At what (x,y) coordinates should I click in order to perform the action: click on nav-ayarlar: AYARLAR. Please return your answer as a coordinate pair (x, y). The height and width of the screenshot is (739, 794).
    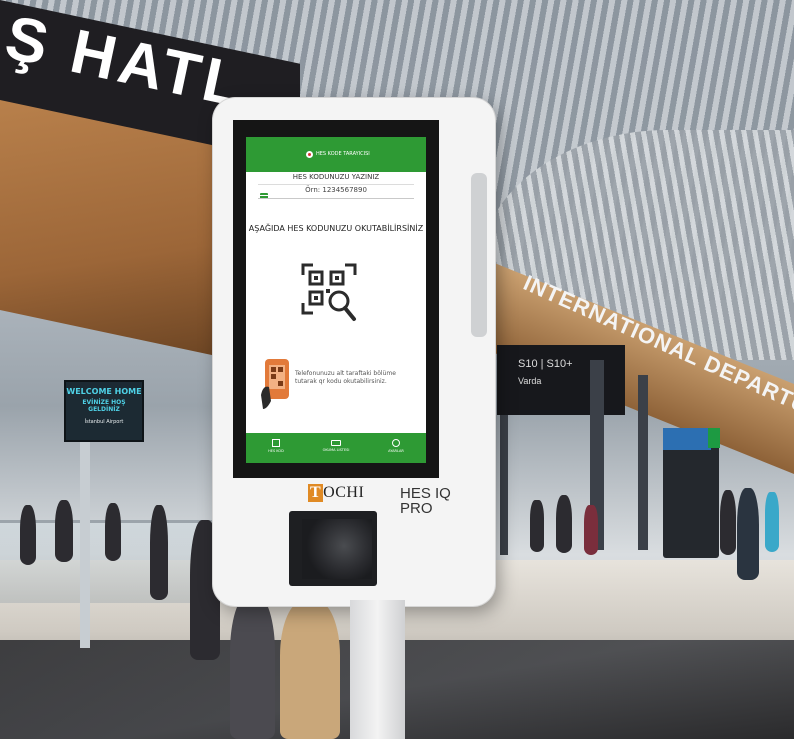
    Looking at the image, I should click on (396, 448).